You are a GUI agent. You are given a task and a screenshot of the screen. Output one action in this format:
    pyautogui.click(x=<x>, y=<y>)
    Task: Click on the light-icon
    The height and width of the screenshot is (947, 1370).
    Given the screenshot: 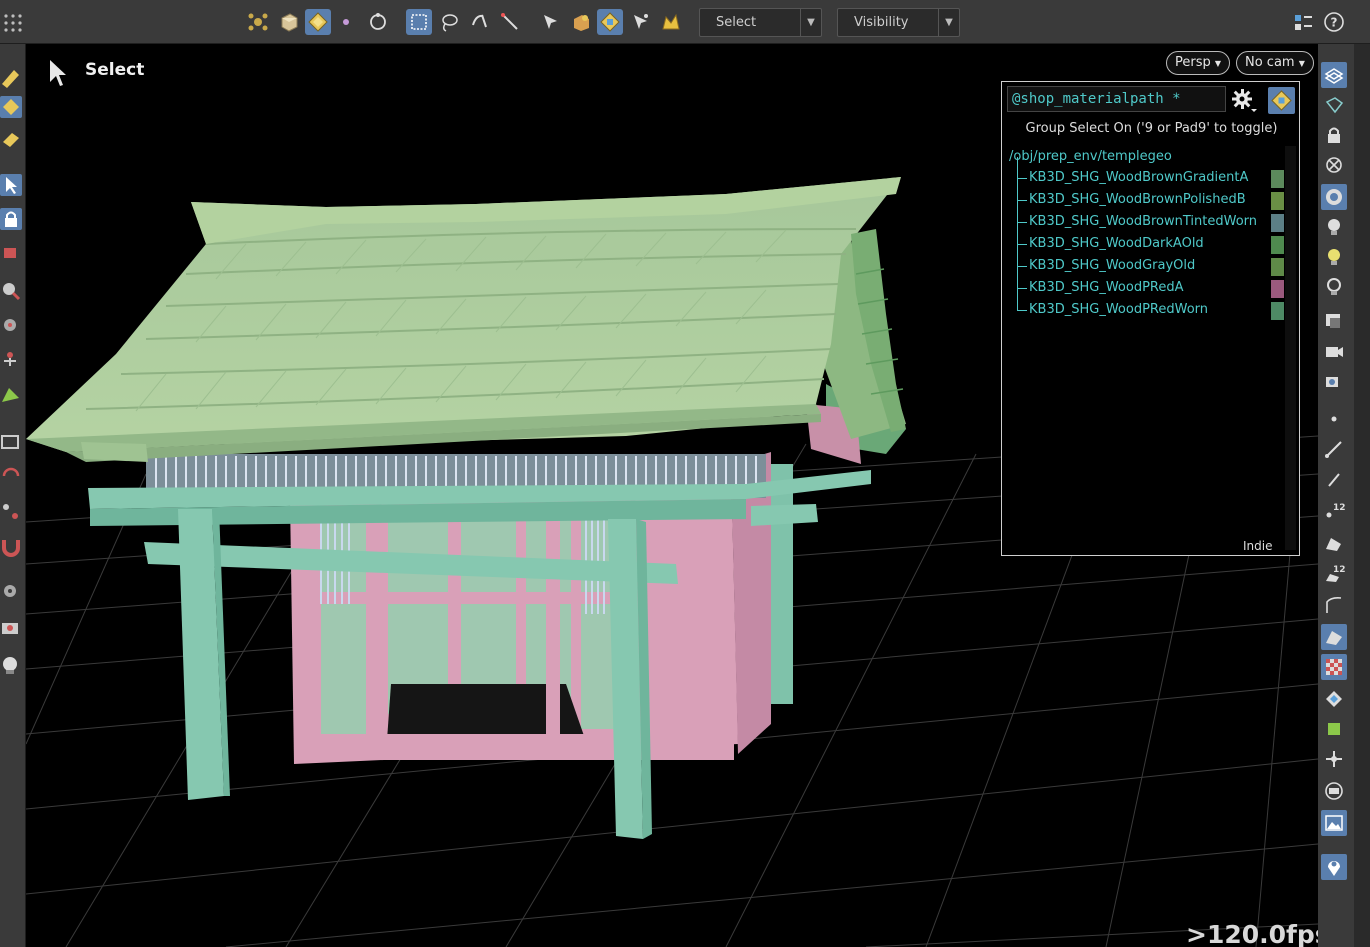 What is the action you would take?
    pyautogui.click(x=11, y=665)
    